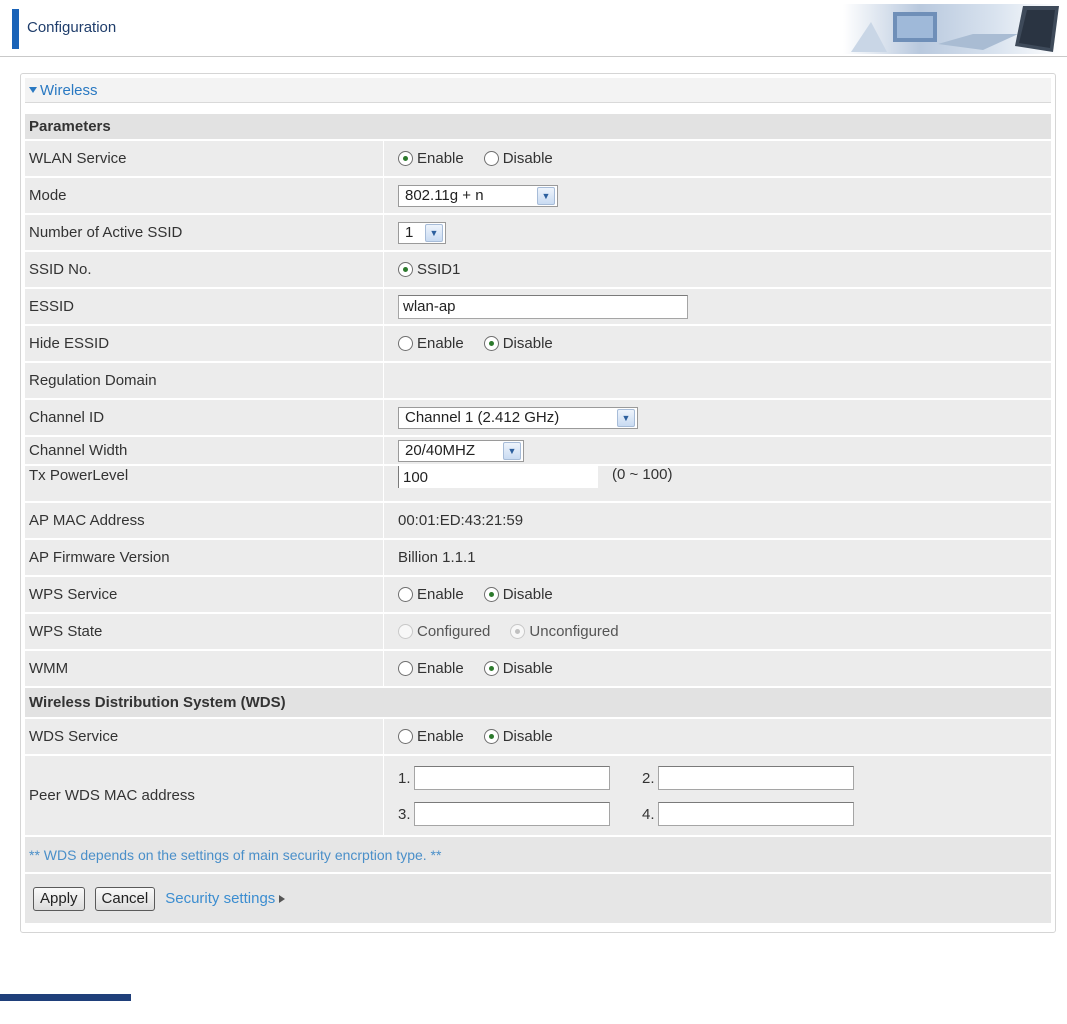 The width and height of the screenshot is (1067, 1024). I want to click on channel-id-select: Channel 1 (2.412 GHz) ▼, so click(518, 417).